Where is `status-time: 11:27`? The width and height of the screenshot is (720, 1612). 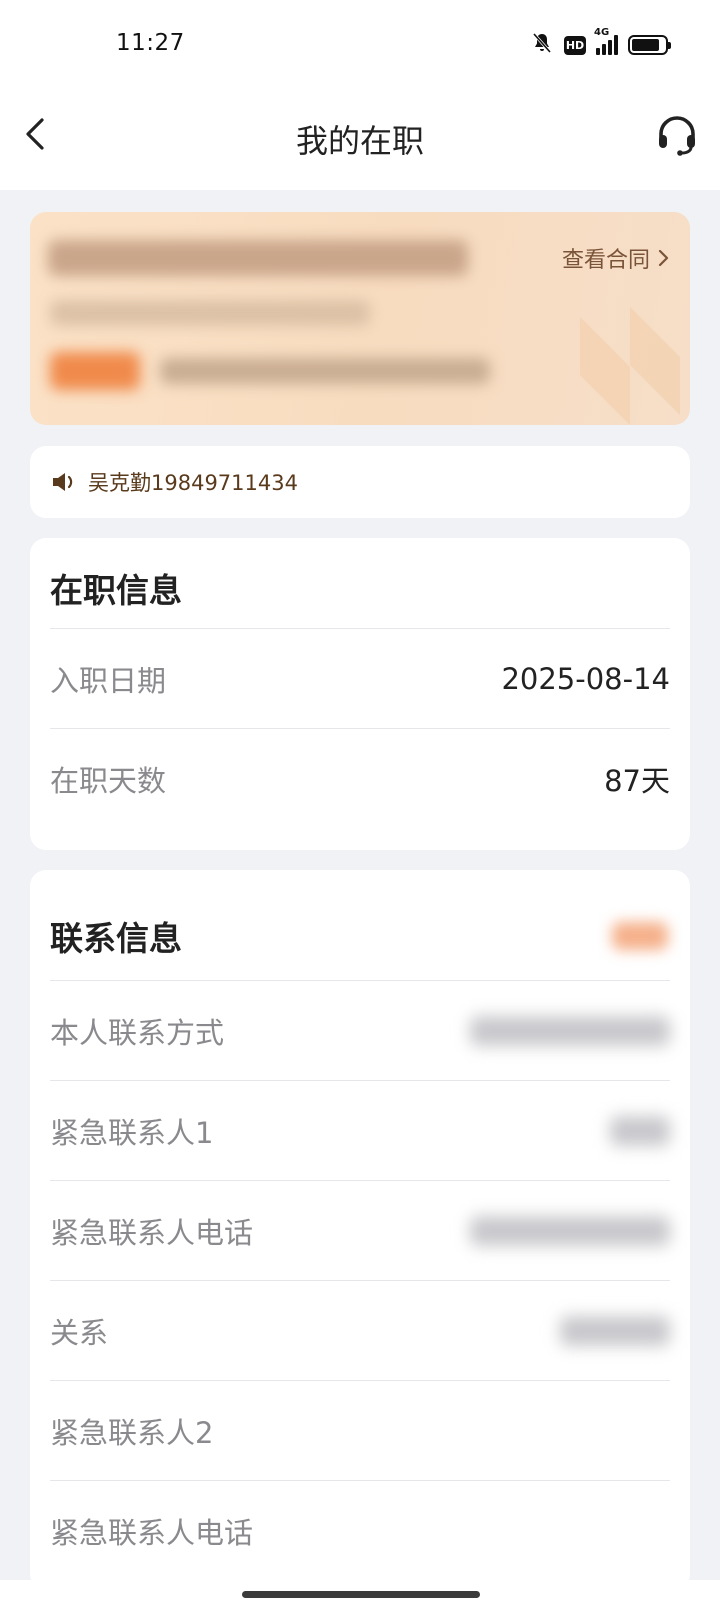 status-time: 11:27 is located at coordinates (150, 43).